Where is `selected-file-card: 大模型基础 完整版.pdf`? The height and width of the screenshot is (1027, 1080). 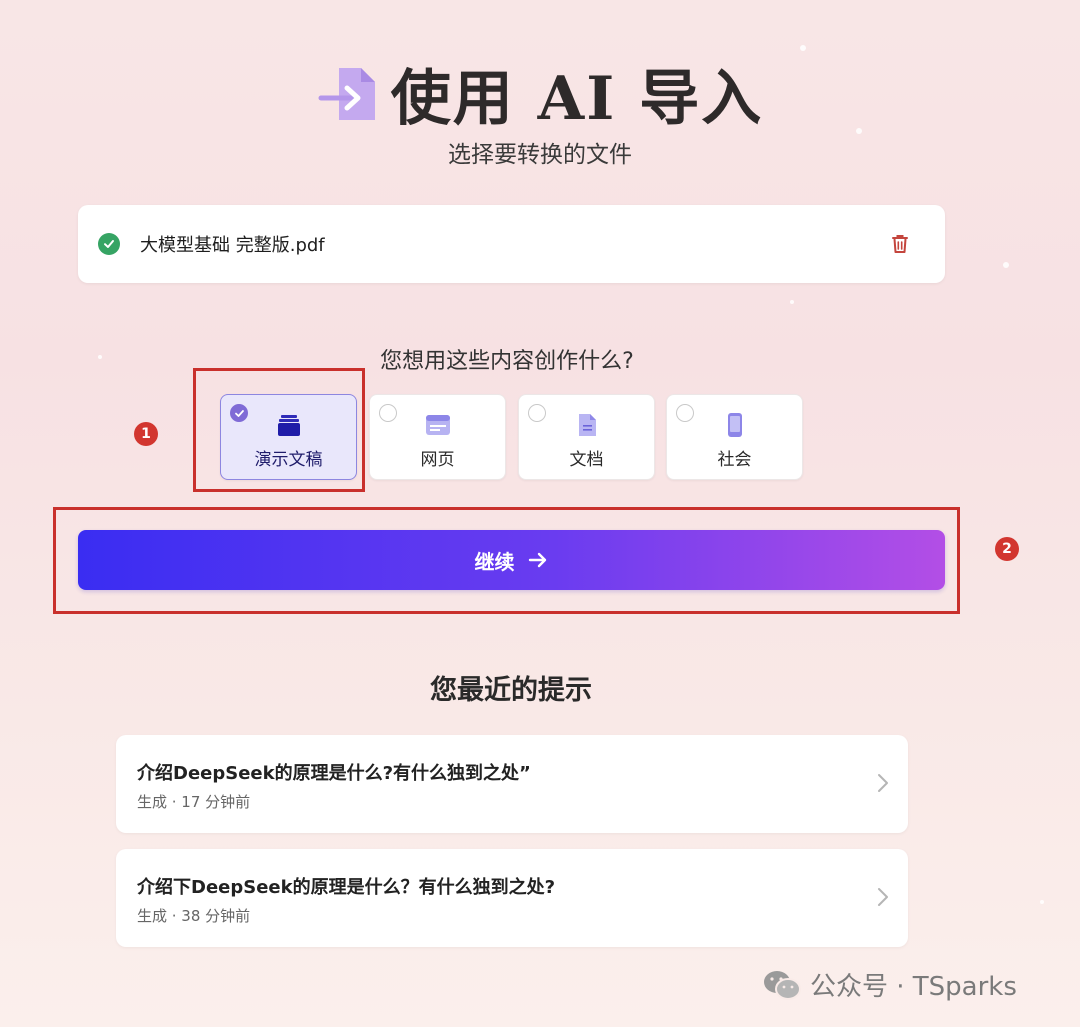 selected-file-card: 大模型基础 完整版.pdf is located at coordinates (511, 244).